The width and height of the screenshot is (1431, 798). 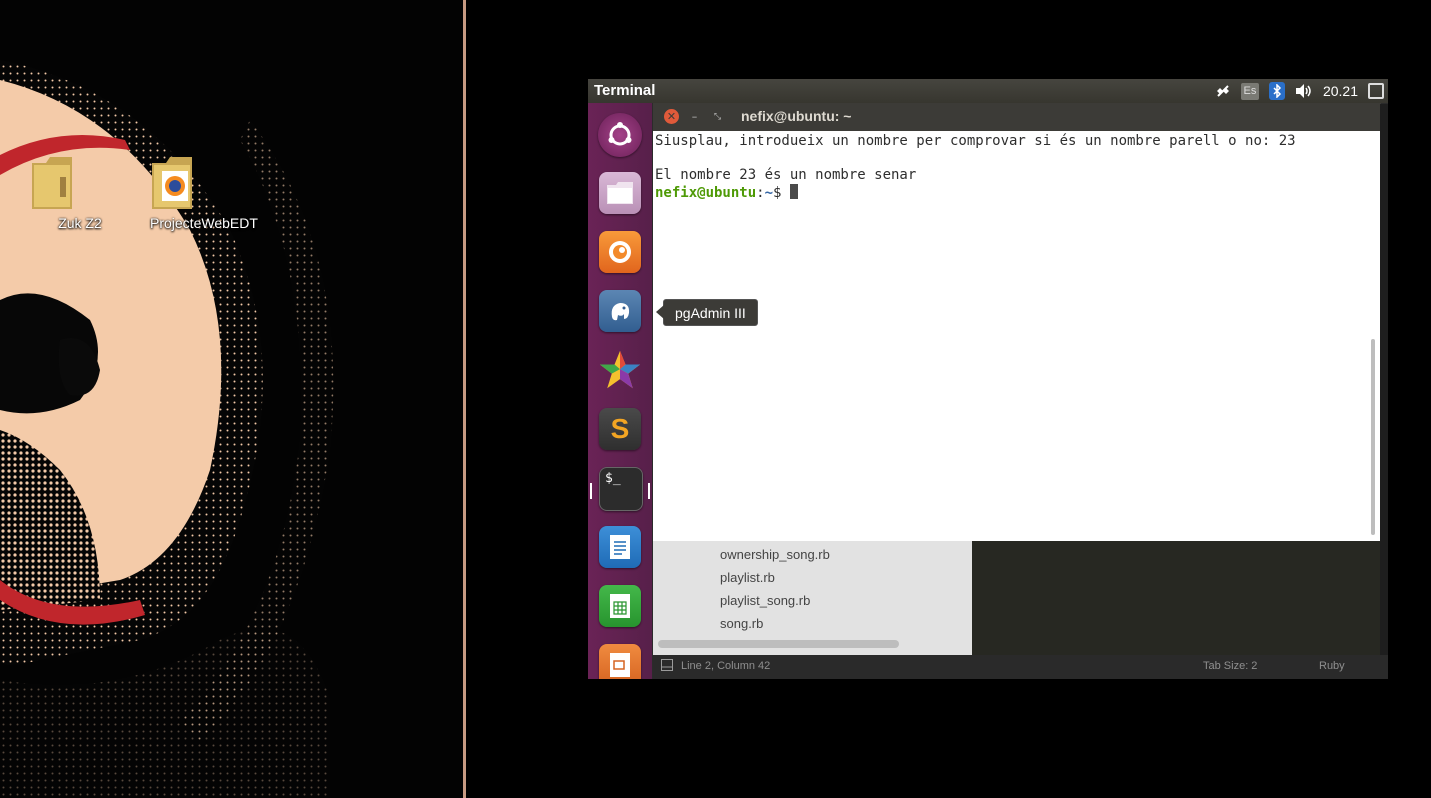 What do you see at coordinates (778, 644) in the screenshot?
I see `sidebar-horizontal-scrollbar` at bounding box center [778, 644].